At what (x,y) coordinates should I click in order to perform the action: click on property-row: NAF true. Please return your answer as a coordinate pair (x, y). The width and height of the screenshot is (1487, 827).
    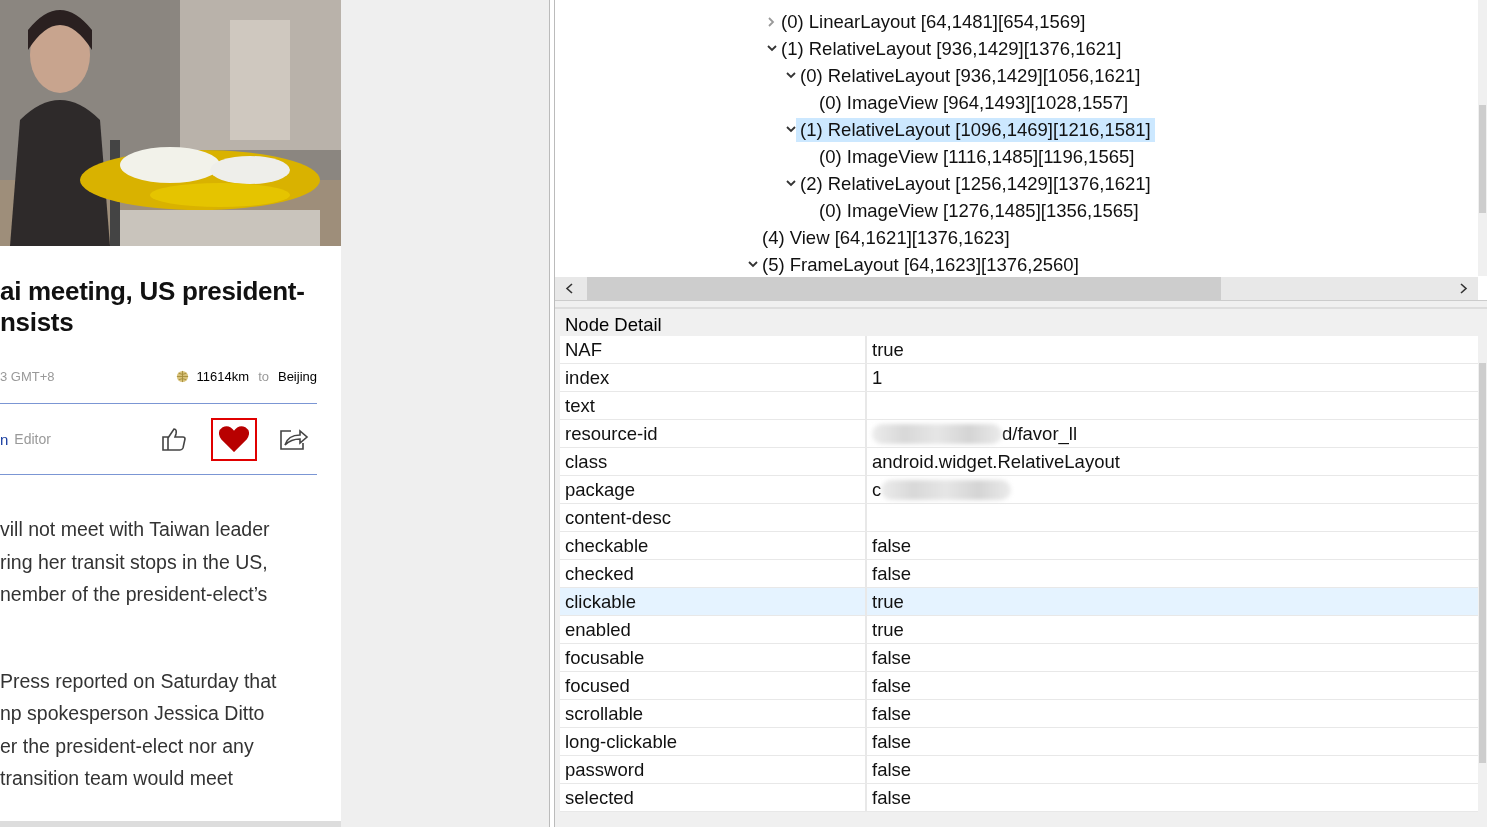
    Looking at the image, I should click on (1019, 350).